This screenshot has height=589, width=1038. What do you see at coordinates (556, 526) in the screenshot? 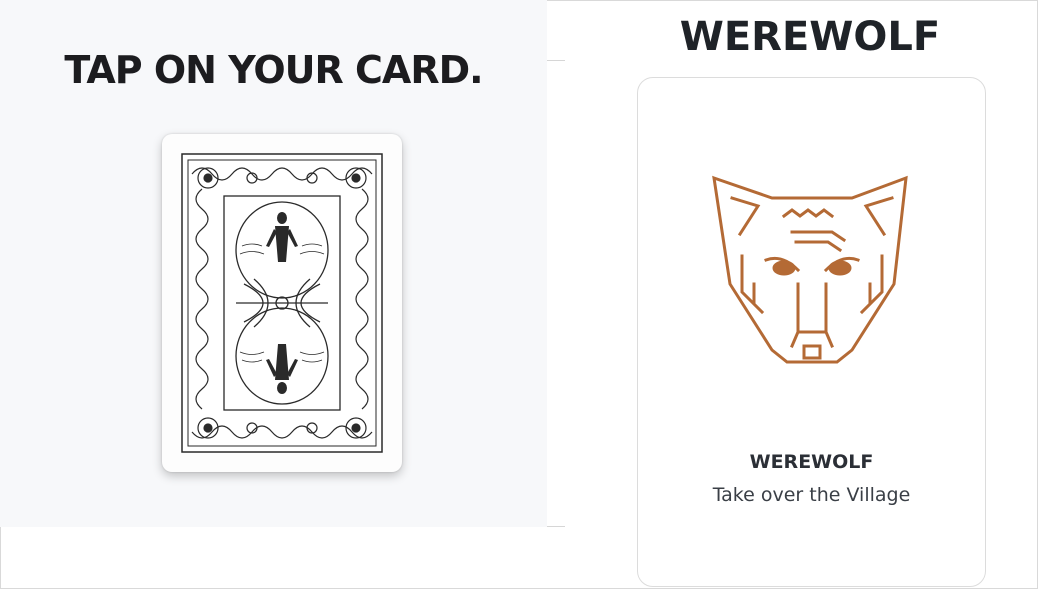
I see `divider-bottom` at bounding box center [556, 526].